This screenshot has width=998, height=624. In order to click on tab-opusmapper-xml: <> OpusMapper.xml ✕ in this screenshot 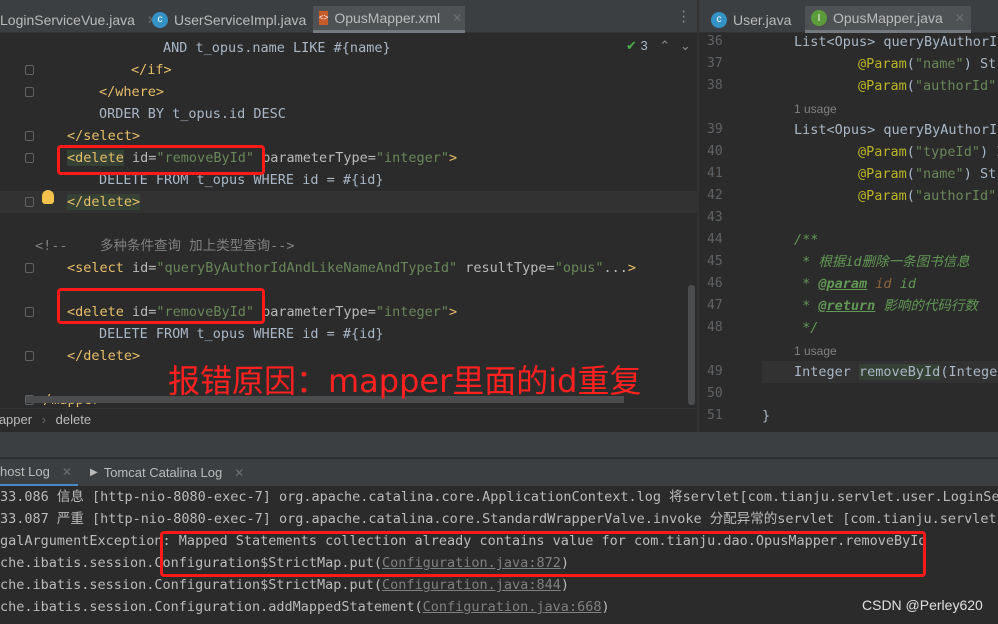, I will do `click(389, 19)`.